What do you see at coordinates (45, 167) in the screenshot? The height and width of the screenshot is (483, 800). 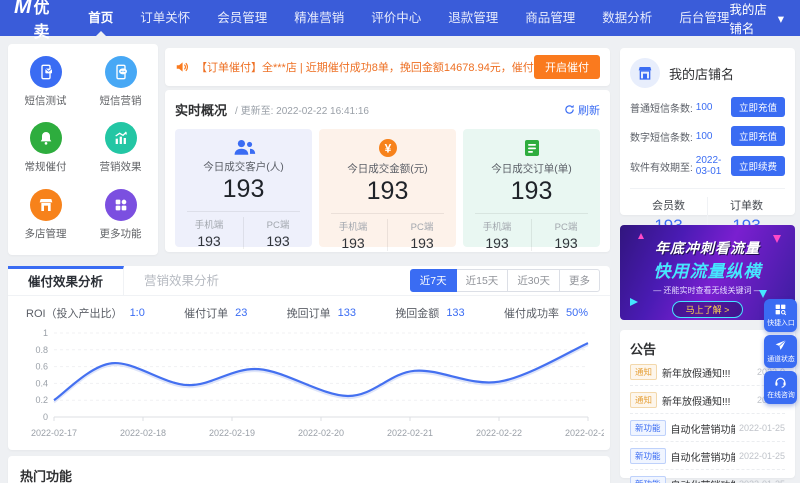 I see `tool-label: 常规催付` at bounding box center [45, 167].